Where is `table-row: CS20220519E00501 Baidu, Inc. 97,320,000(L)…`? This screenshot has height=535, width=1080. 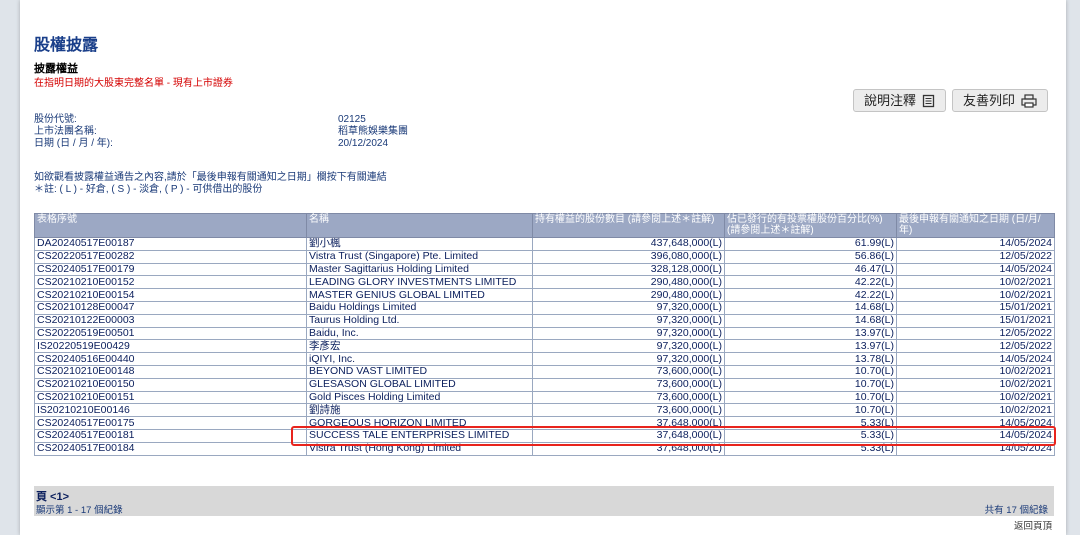 table-row: CS20220519E00501 Baidu, Inc. 97,320,000(L)… is located at coordinates (544, 333).